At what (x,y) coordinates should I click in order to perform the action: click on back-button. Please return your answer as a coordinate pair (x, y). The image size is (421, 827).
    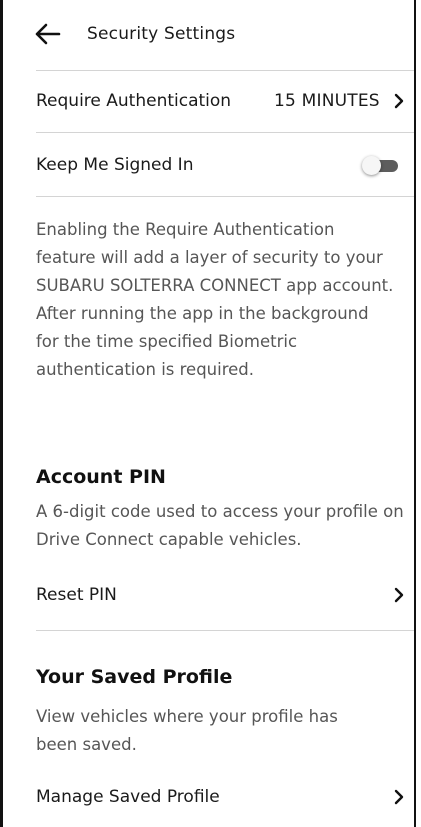
    Looking at the image, I should click on (47, 34).